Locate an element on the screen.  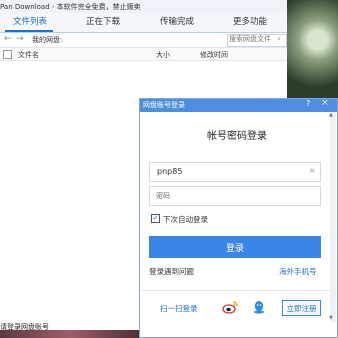
tab-file-list: 文件列表 is located at coordinates (30, 22).